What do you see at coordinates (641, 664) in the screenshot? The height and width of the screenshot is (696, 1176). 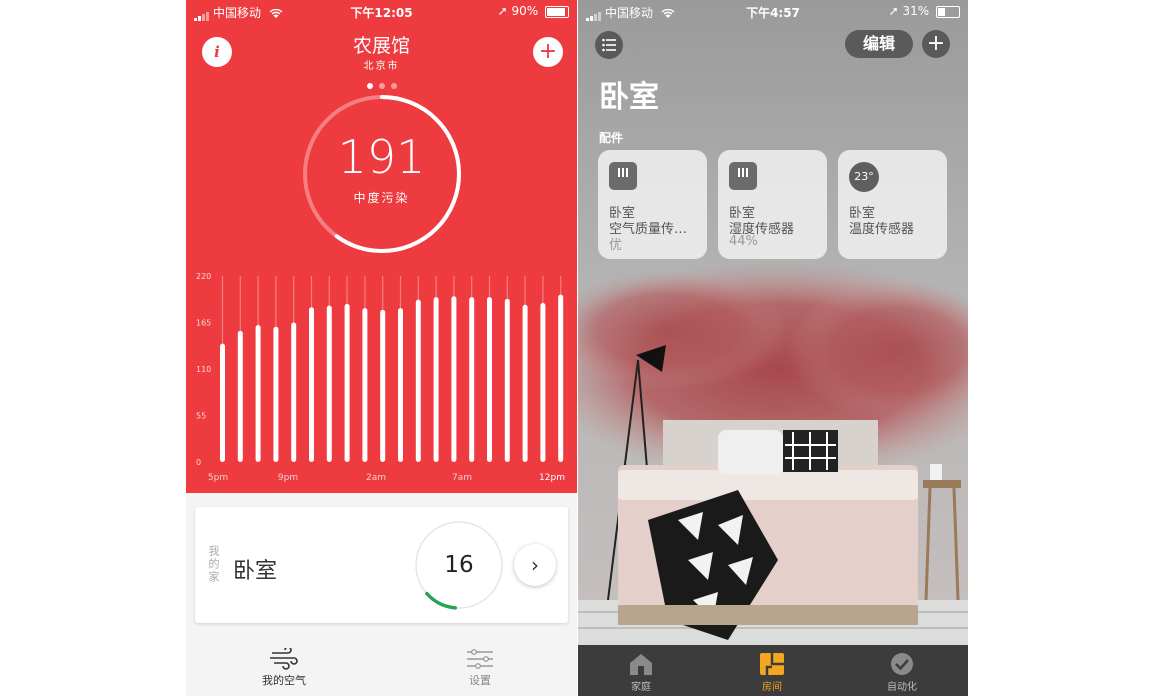 I see `house-icon` at bounding box center [641, 664].